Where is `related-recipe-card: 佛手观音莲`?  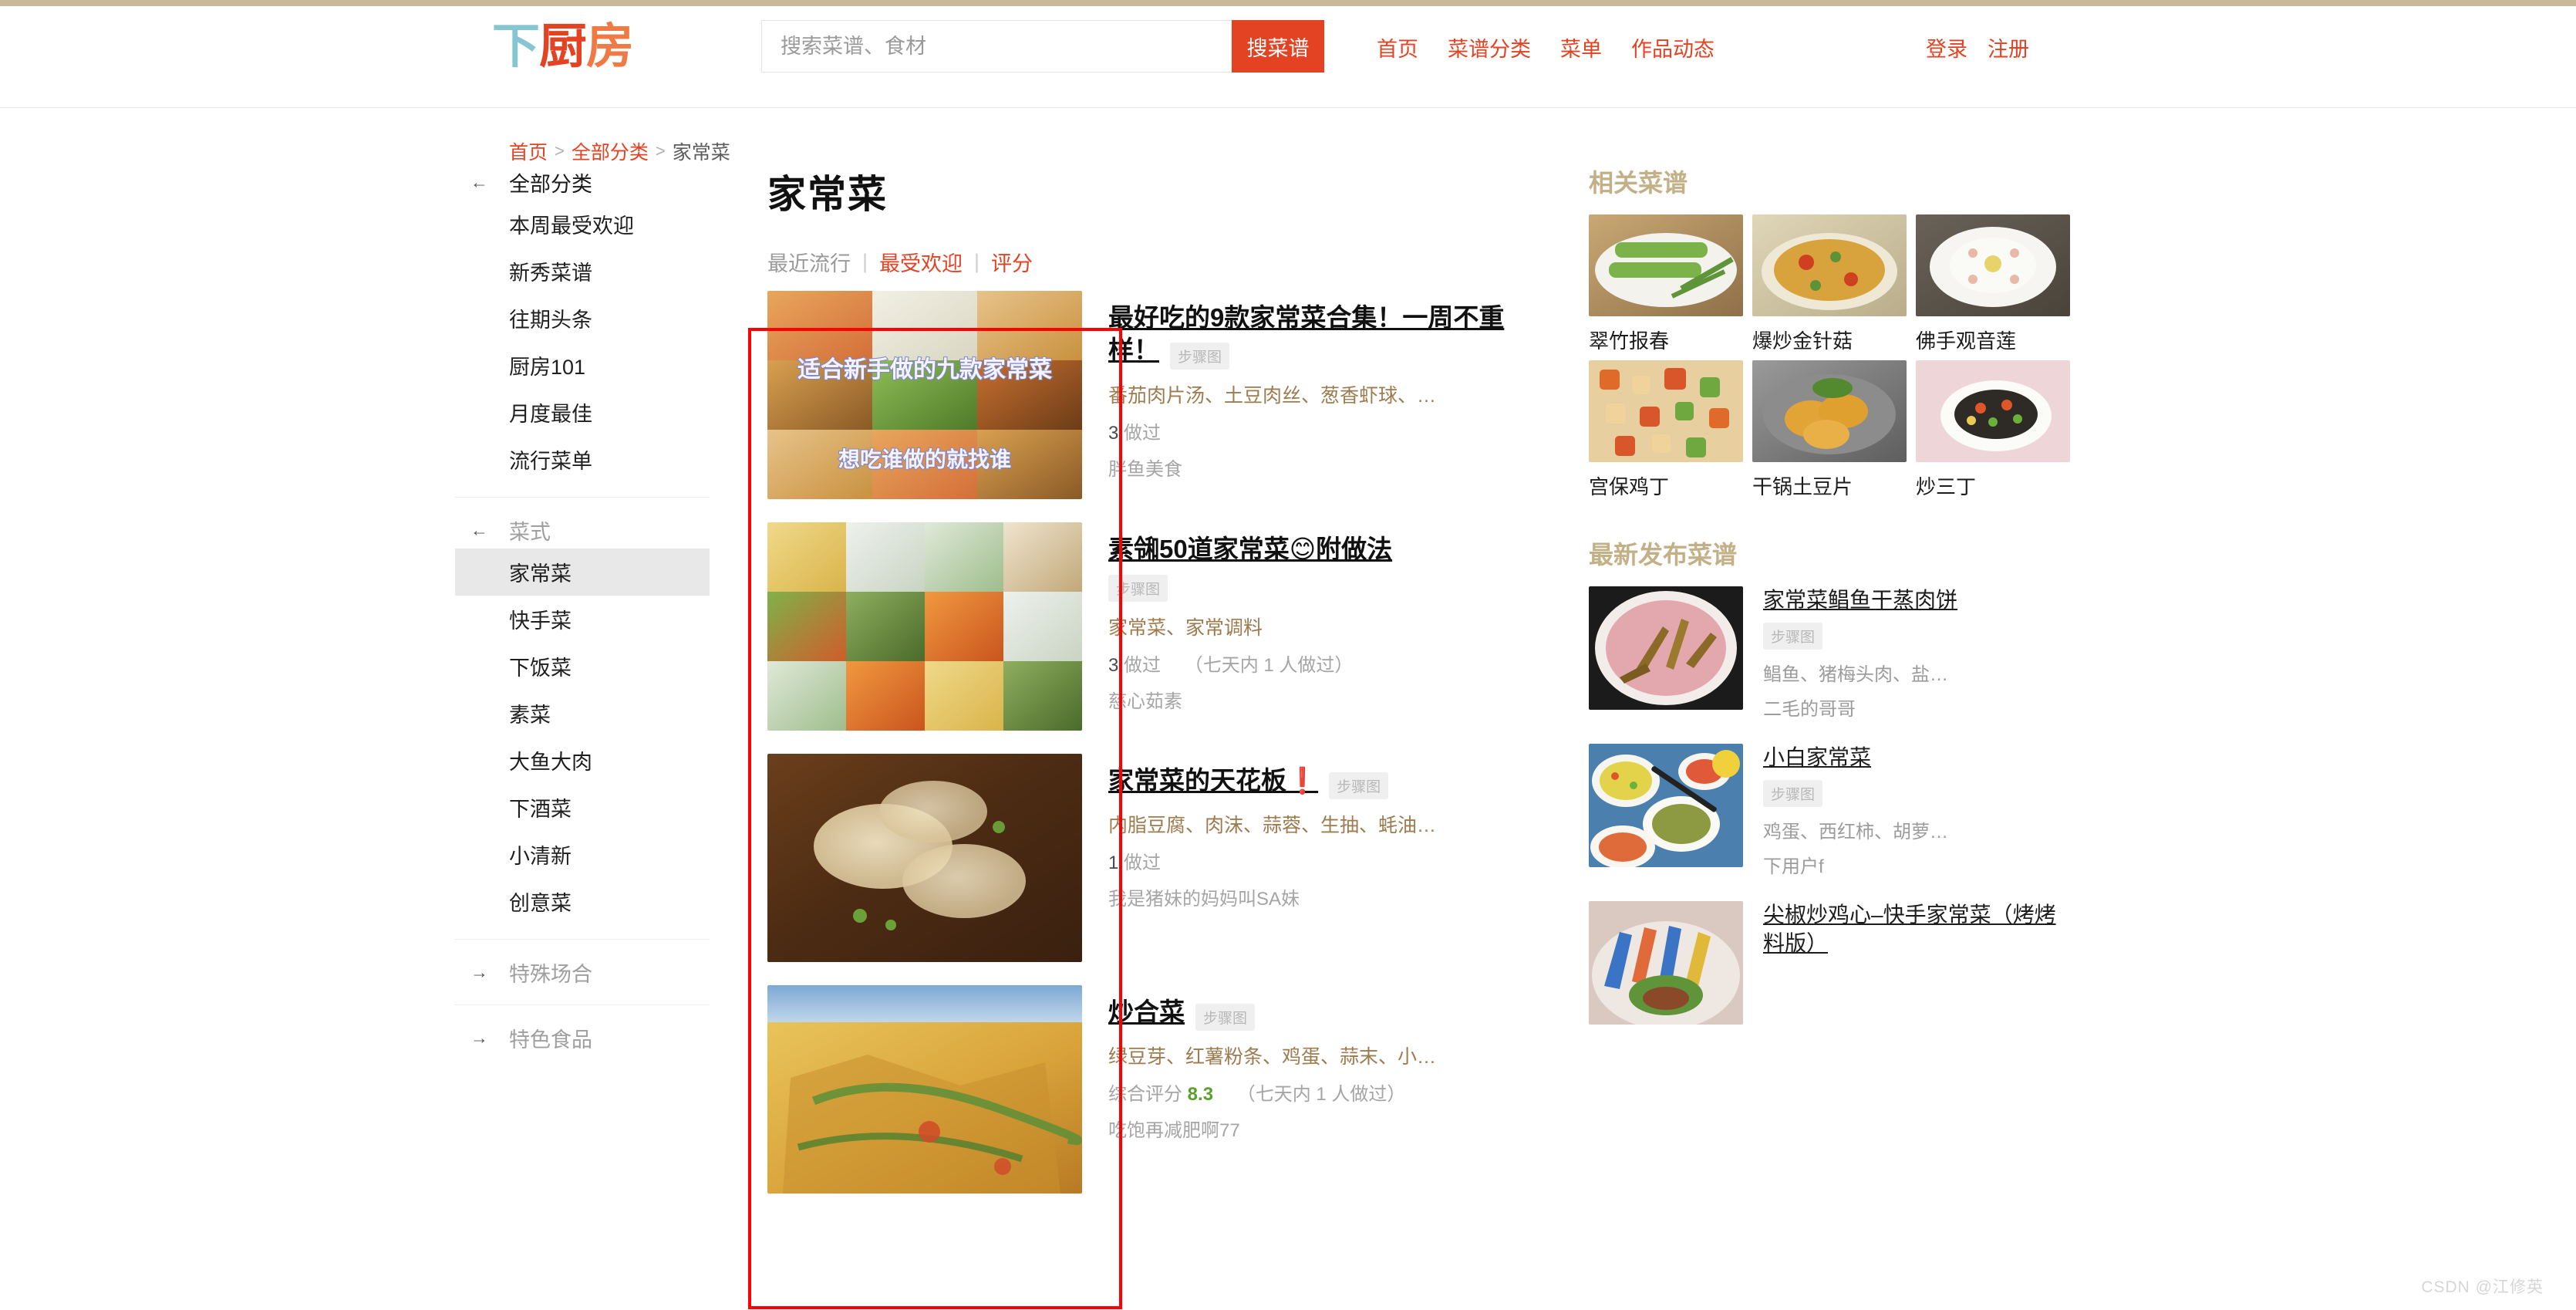 related-recipe-card: 佛手观音莲 is located at coordinates (1993, 284).